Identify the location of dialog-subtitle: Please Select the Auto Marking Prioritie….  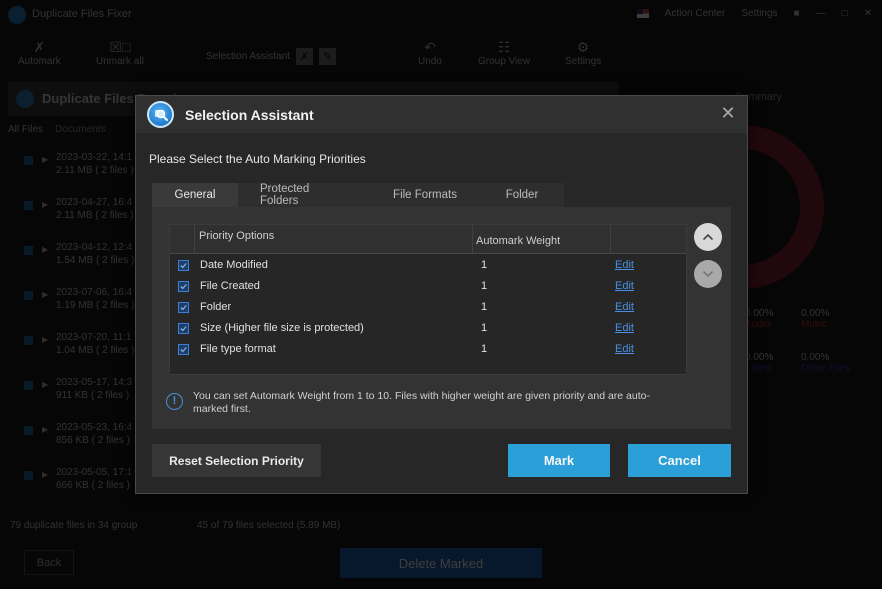
(257, 159).